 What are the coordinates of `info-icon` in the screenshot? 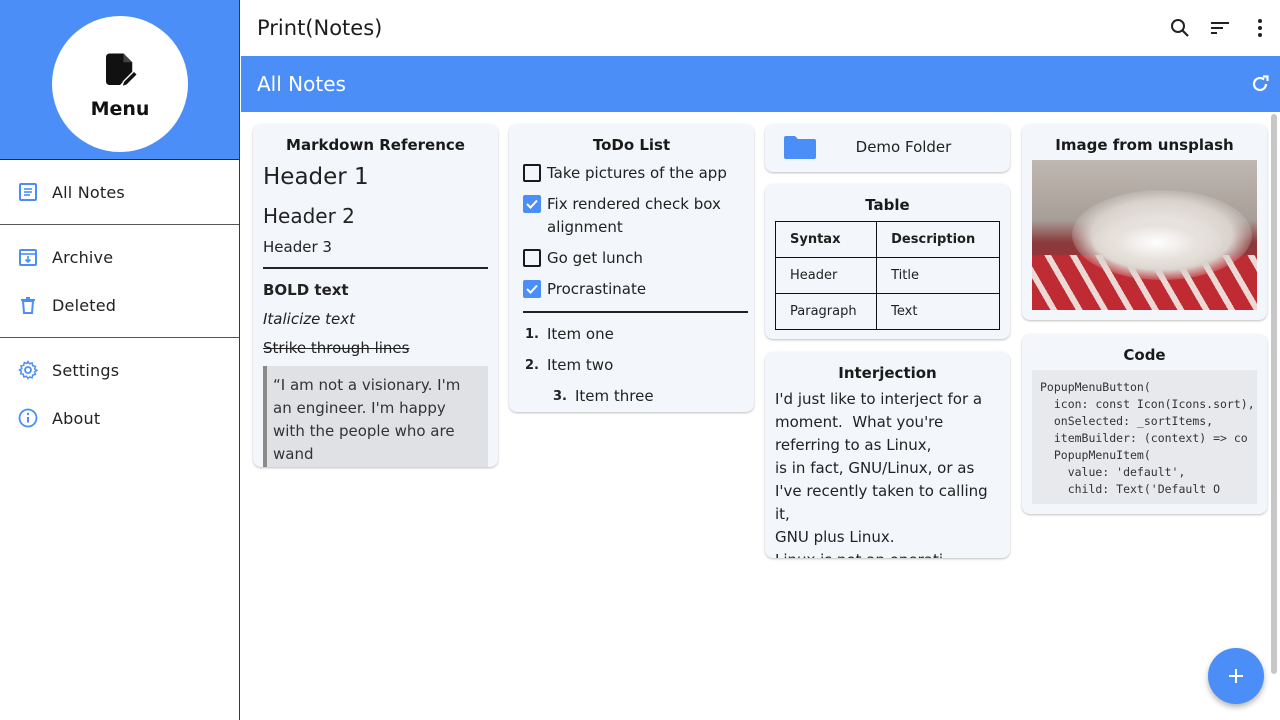 It's located at (28, 418).